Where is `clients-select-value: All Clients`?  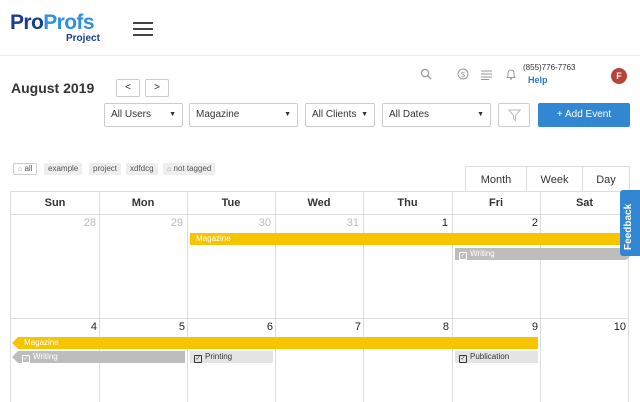
clients-select-value: All Clients is located at coordinates (334, 114).